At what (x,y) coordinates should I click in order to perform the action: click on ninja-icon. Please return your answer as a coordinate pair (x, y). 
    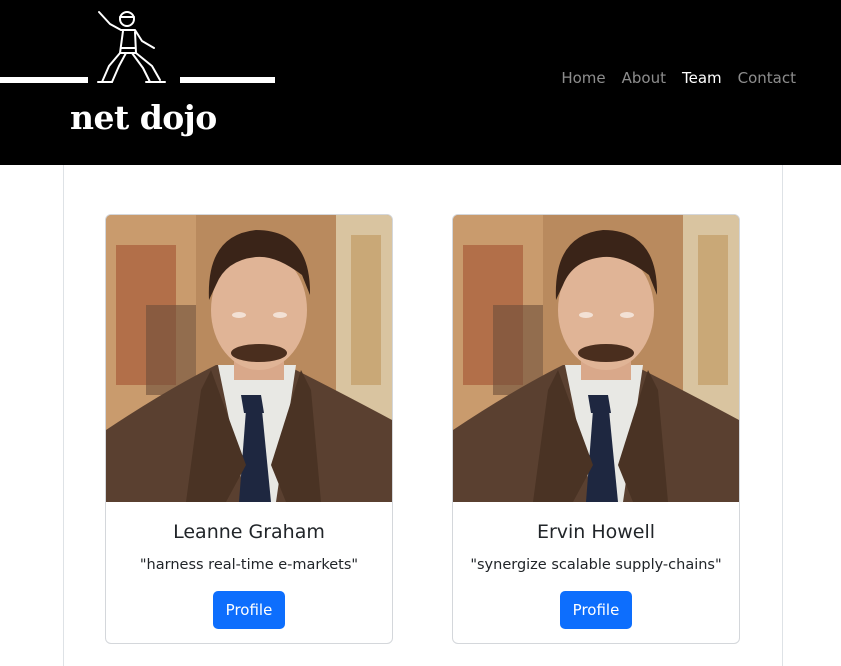
    Looking at the image, I should click on (131, 47).